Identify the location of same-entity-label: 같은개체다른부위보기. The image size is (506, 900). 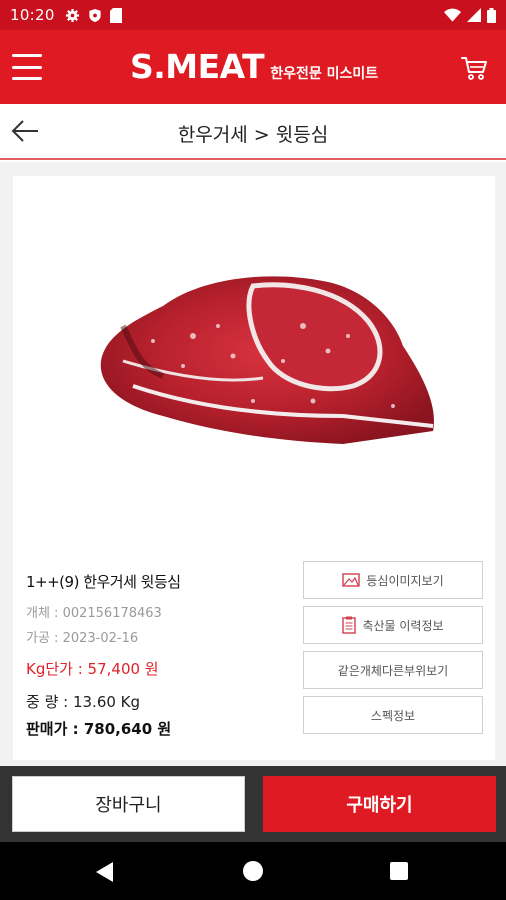
(393, 670).